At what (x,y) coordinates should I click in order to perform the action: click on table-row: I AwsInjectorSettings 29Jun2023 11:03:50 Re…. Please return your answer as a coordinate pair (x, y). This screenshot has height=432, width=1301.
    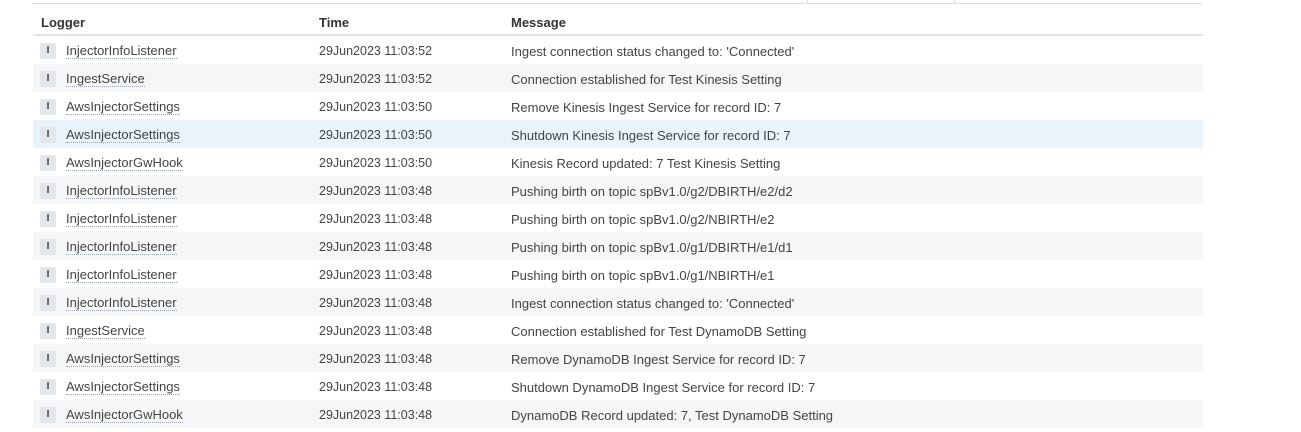
    Looking at the image, I should click on (618, 106).